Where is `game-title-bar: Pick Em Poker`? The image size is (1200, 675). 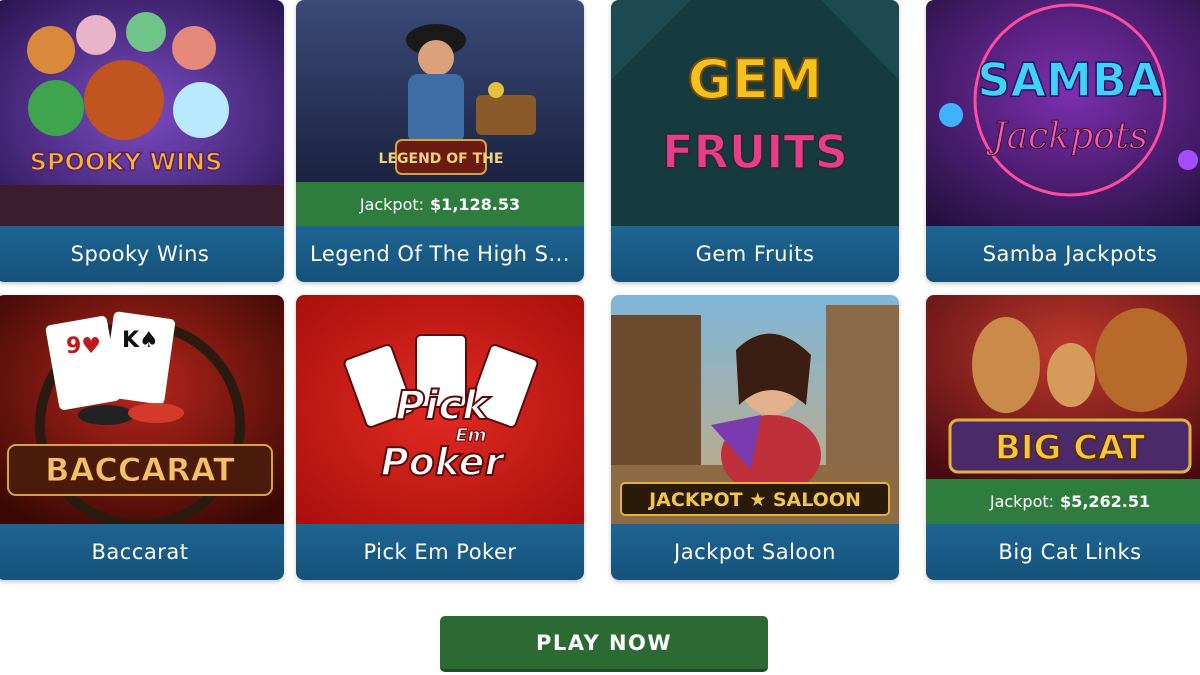 game-title-bar: Pick Em Poker is located at coordinates (440, 552).